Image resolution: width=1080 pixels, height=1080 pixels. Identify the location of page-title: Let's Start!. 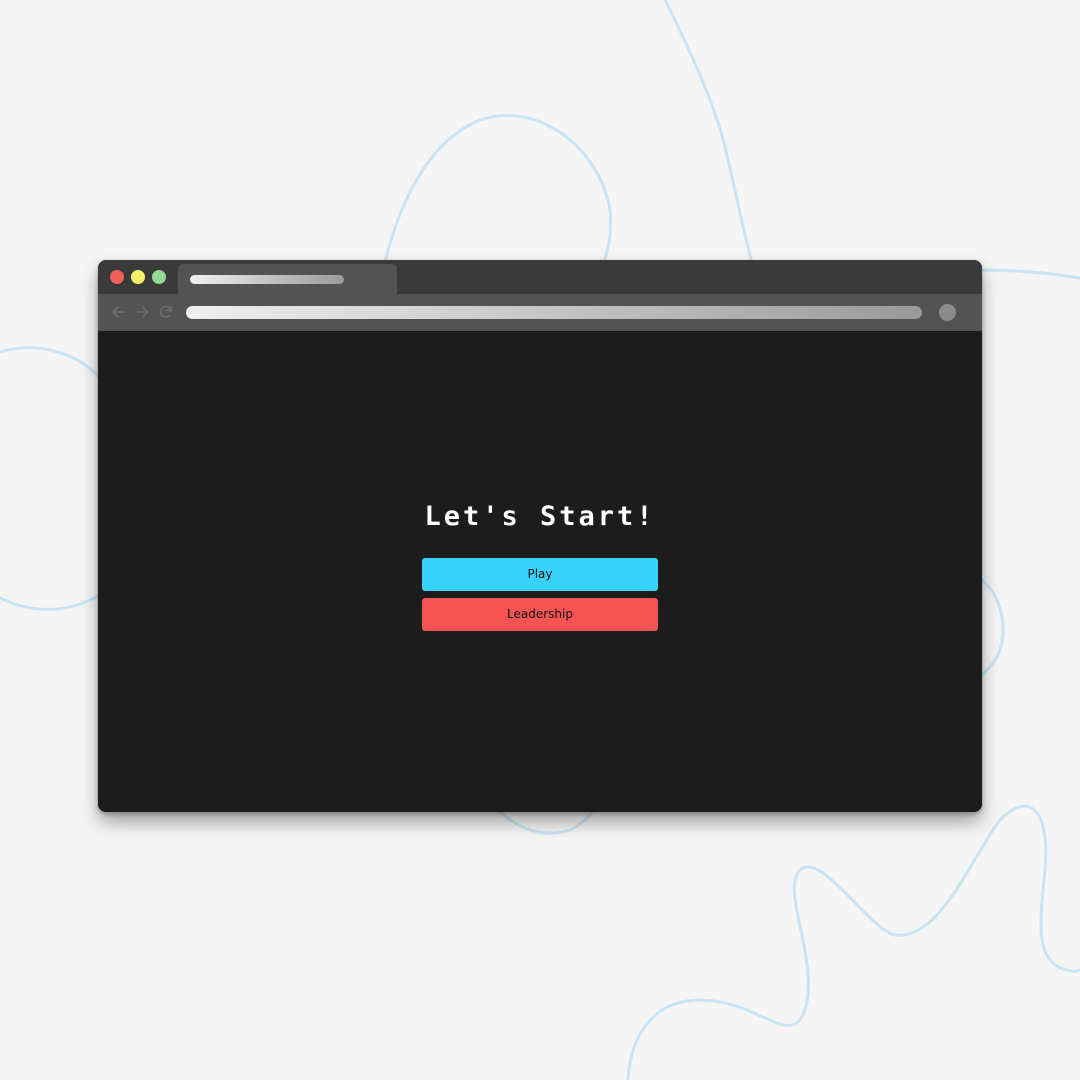
(540, 516).